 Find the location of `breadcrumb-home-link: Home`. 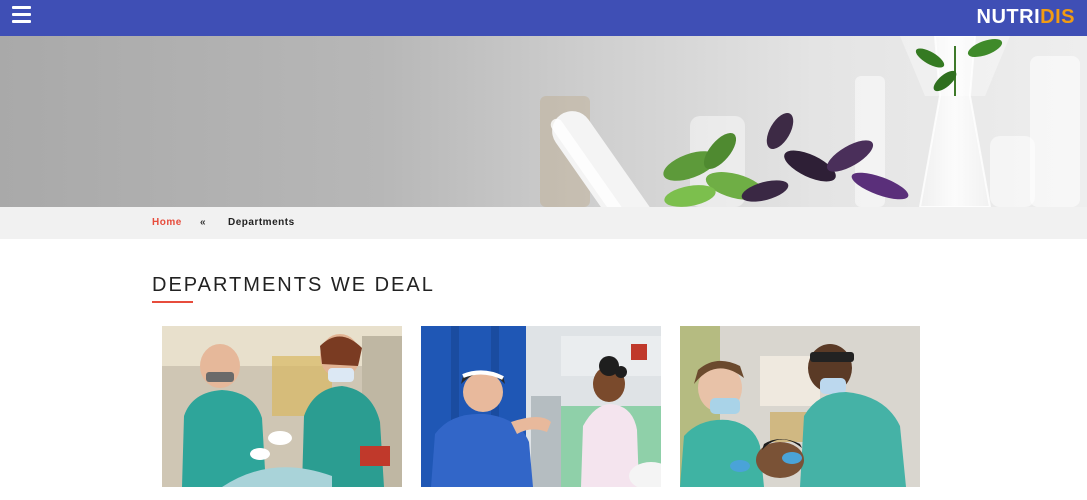

breadcrumb-home-link: Home is located at coordinates (167, 222).